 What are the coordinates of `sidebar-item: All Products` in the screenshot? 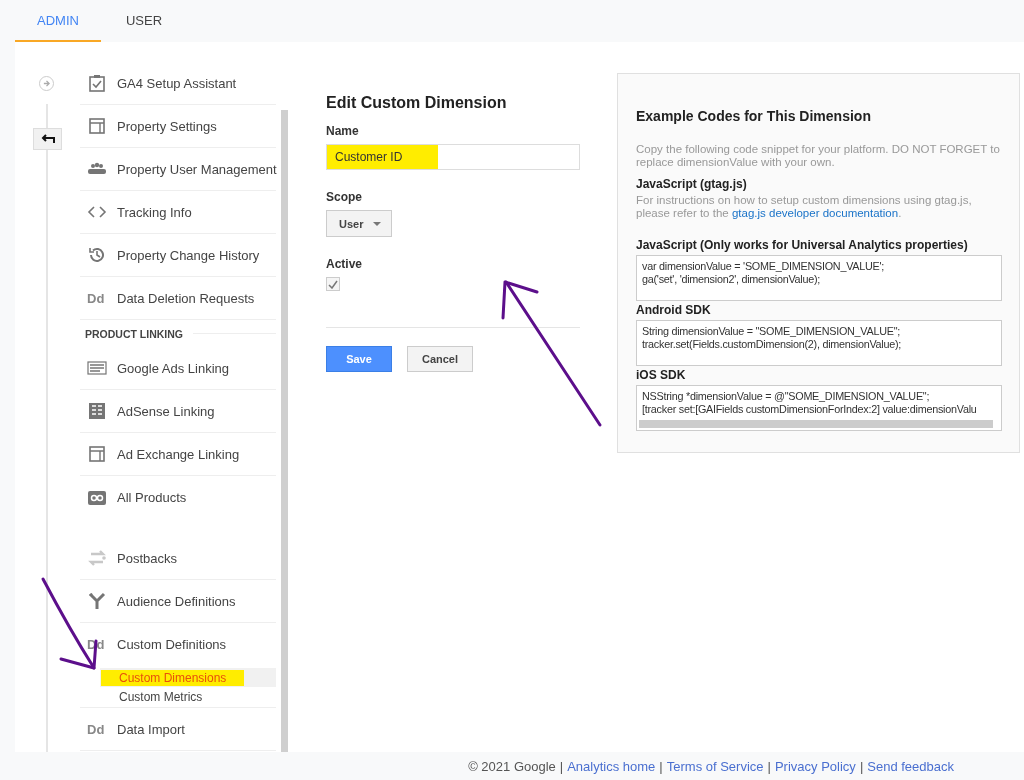 It's located at (152, 497).